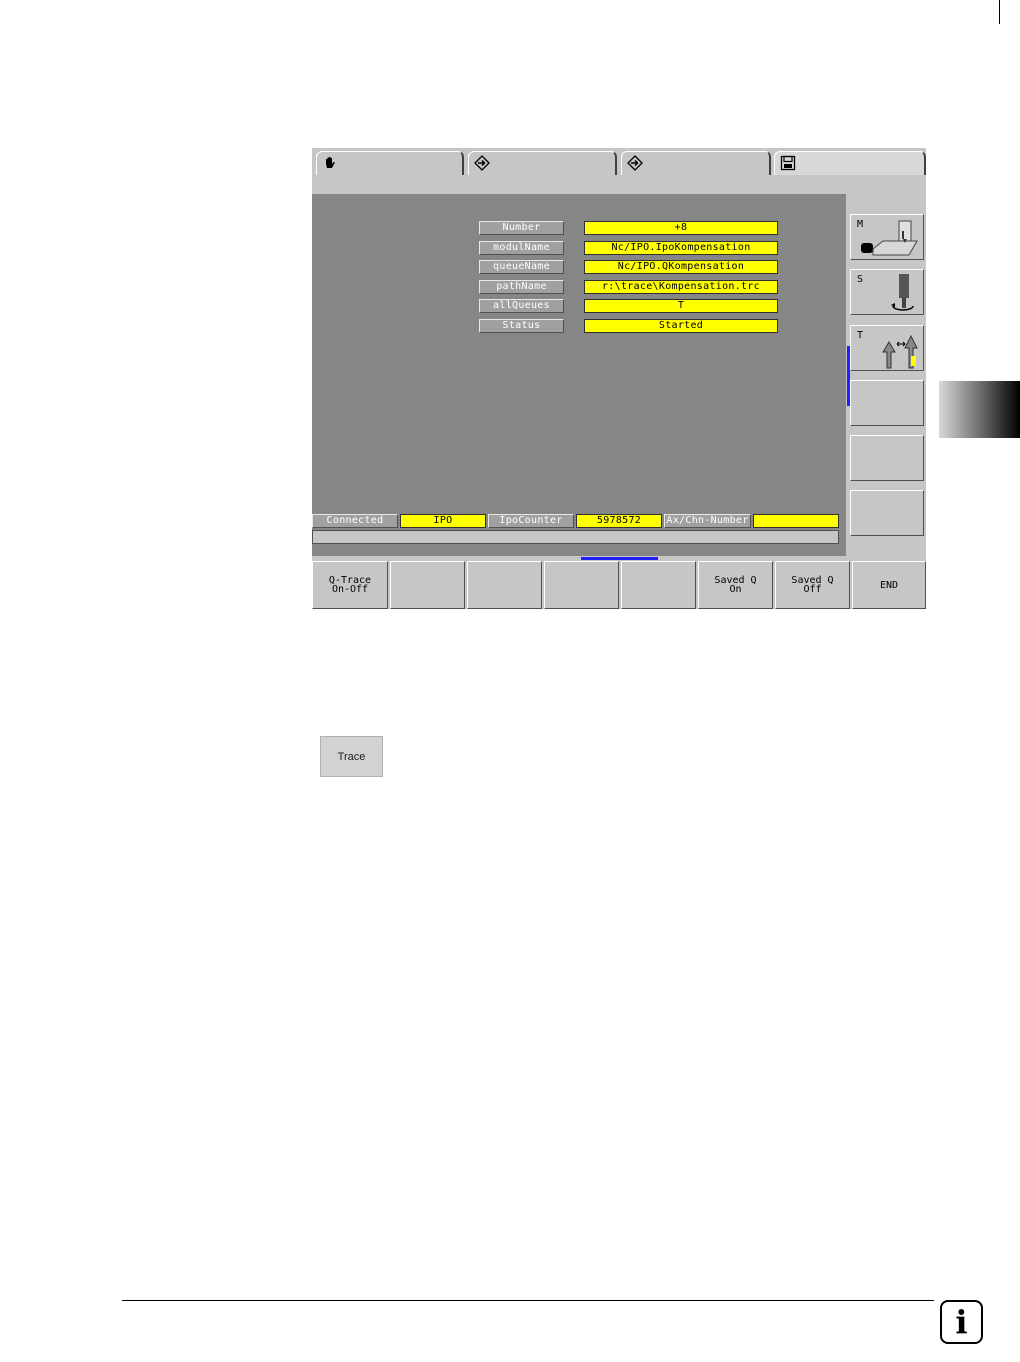  Describe the element at coordinates (681, 287) in the screenshot. I see `field-value-pathname: r:\trace\Kompensation.trc` at that location.